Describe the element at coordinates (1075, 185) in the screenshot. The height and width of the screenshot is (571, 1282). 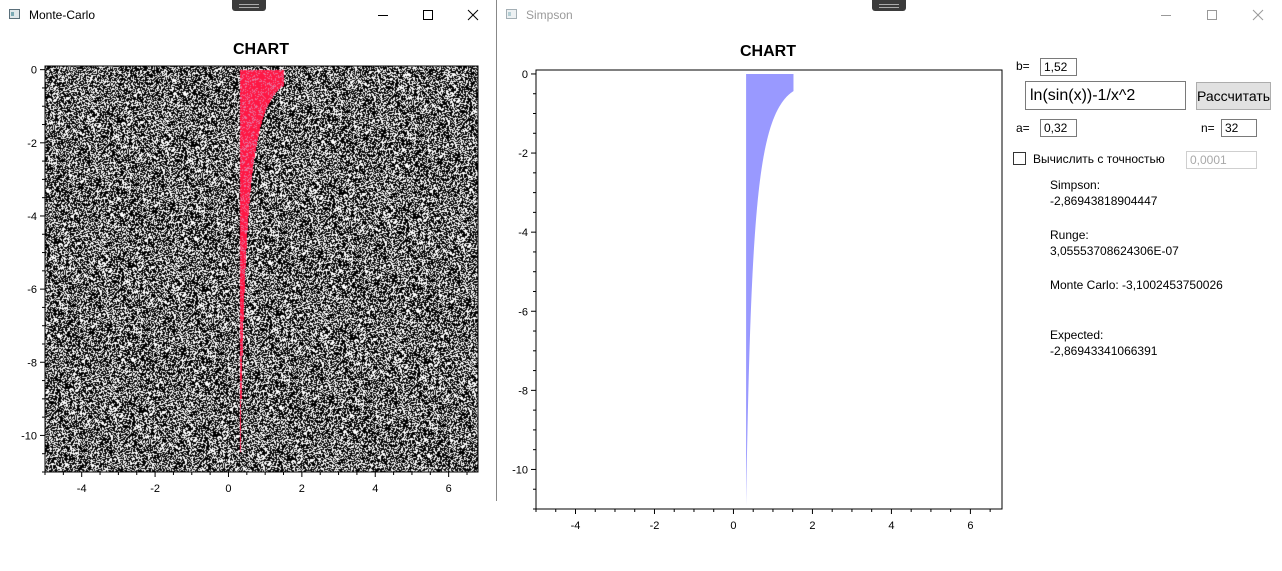
I see `simpson-result-label: Simpson:` at that location.